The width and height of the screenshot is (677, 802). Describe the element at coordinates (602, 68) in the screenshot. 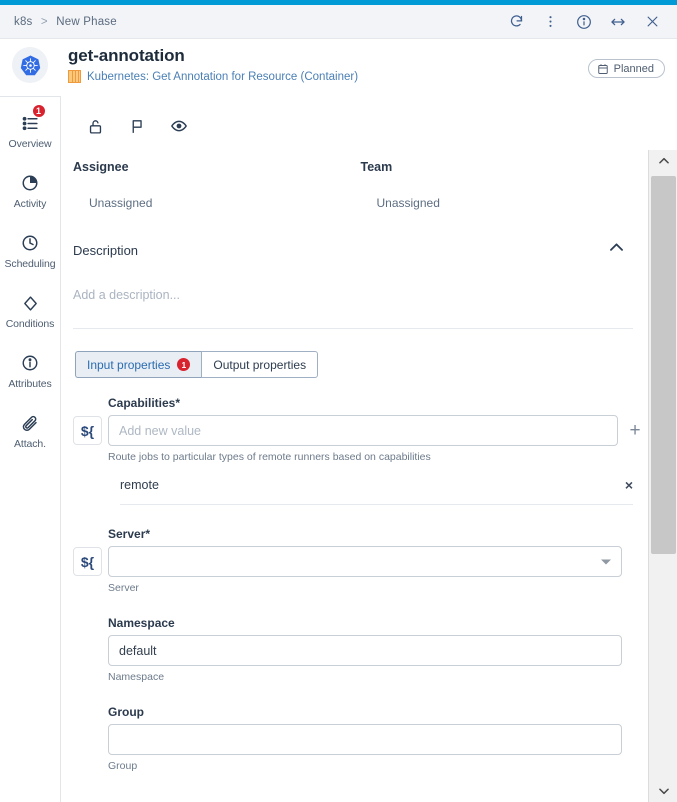

I see `calendar-icon` at that location.